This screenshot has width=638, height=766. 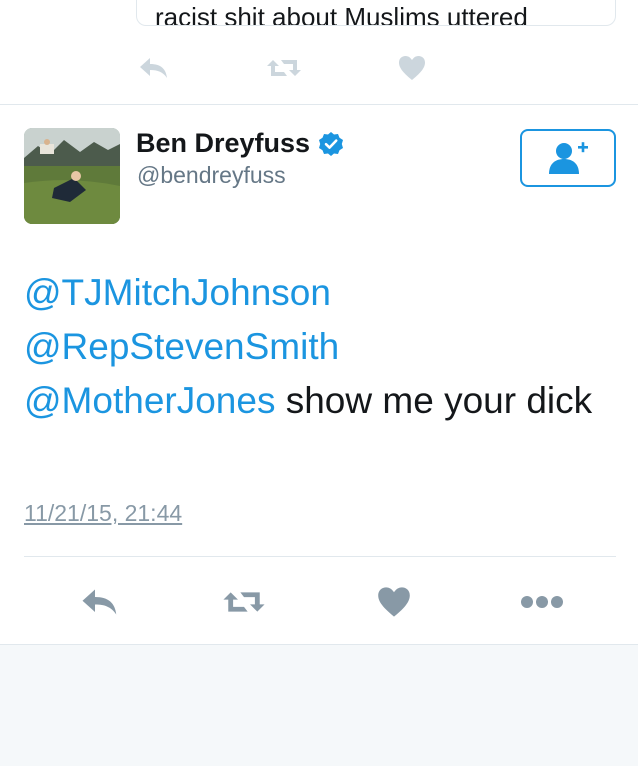 What do you see at coordinates (177, 292) in the screenshot?
I see `mention-link: @TJMitchJohnson` at bounding box center [177, 292].